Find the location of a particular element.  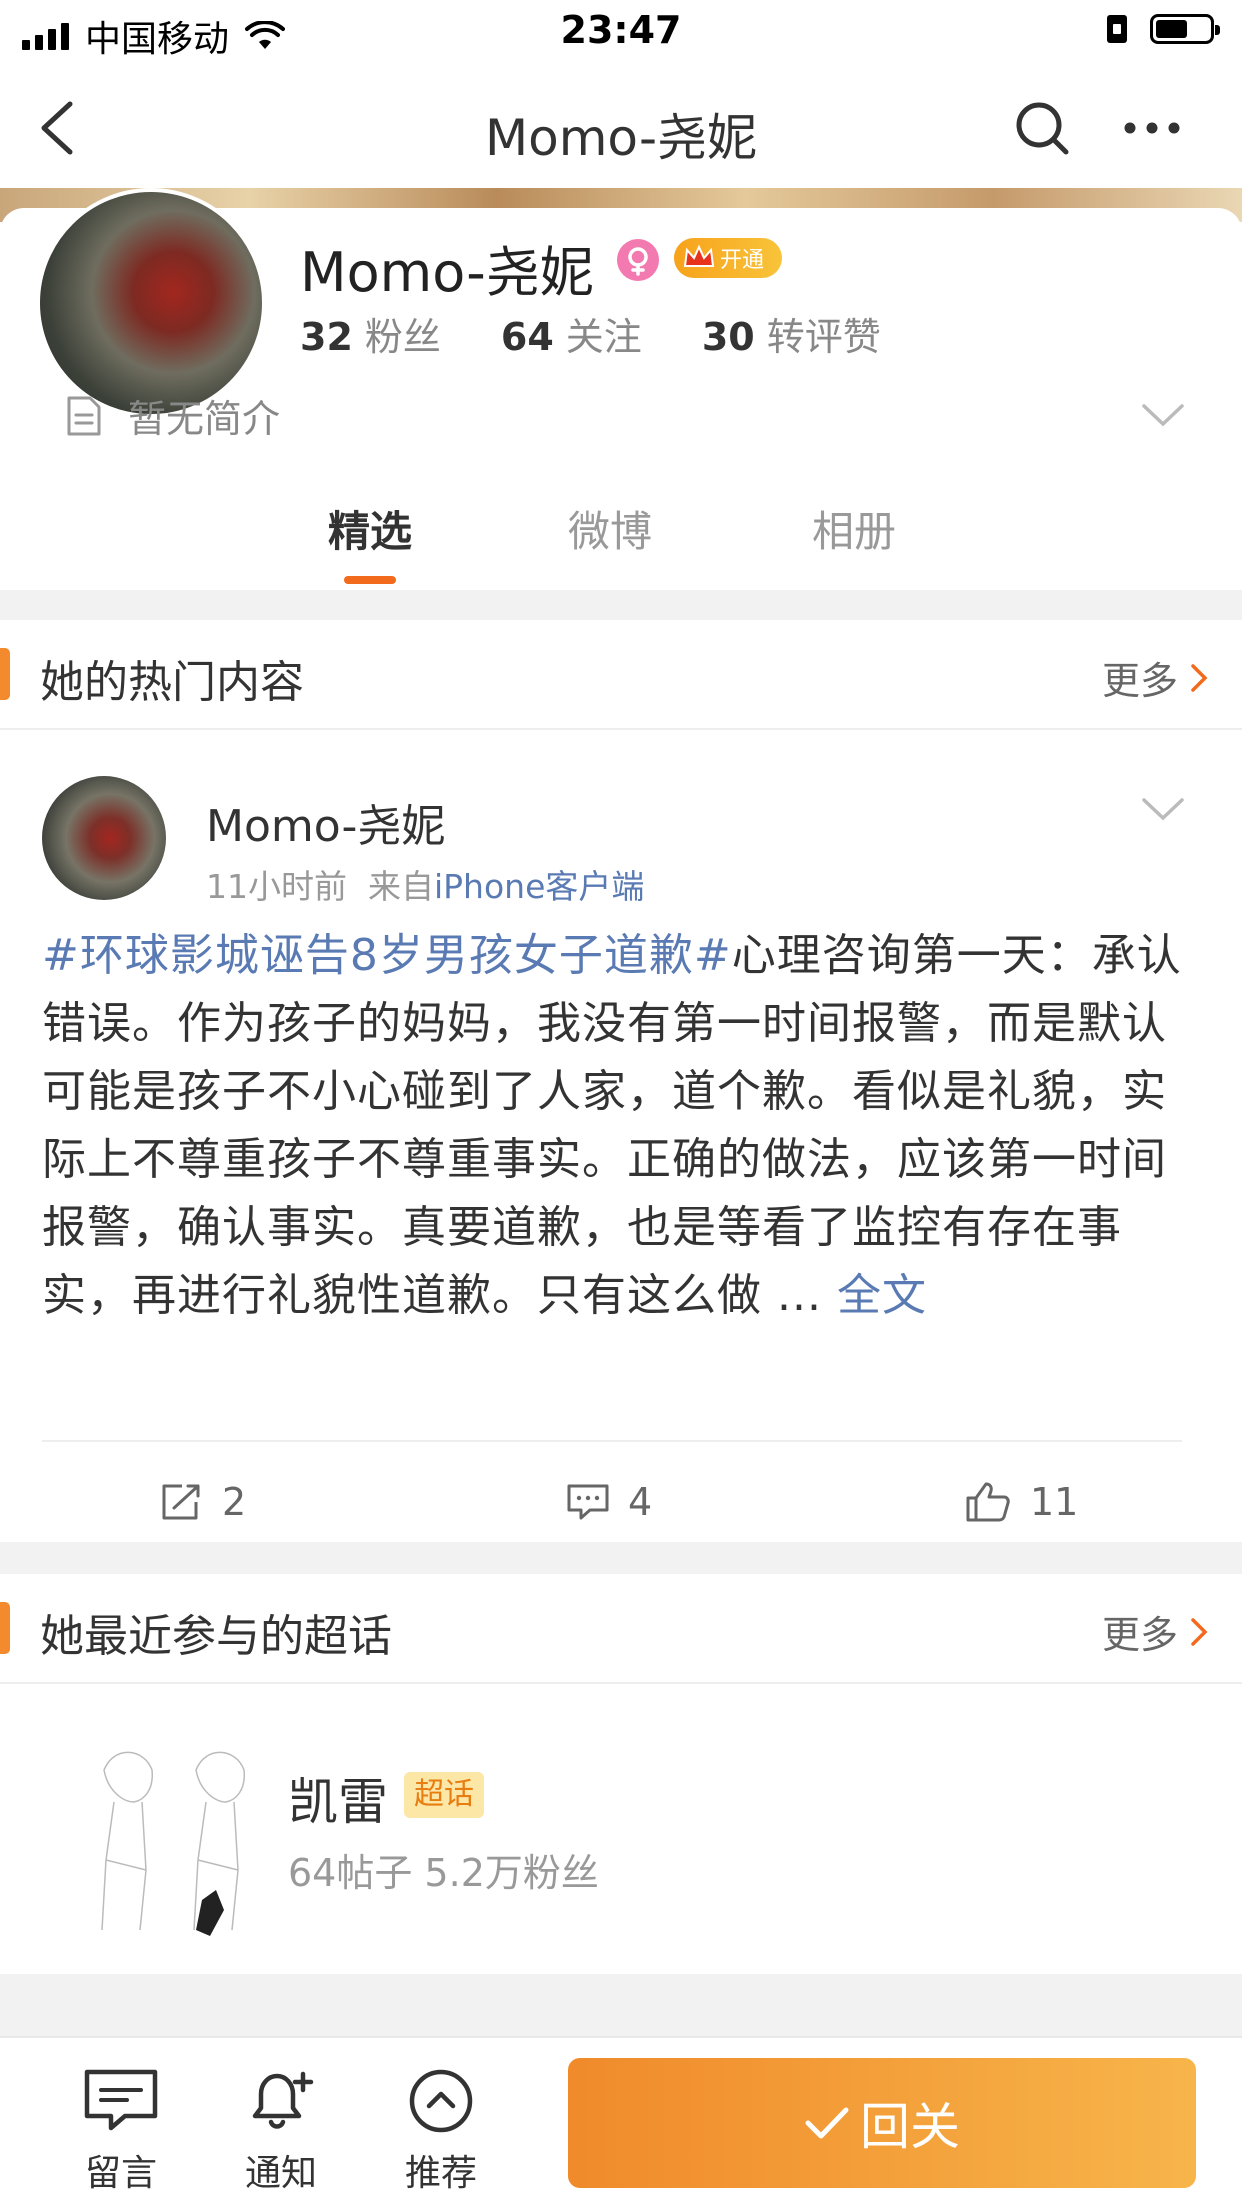

bio-row: 暂无简介 is located at coordinates (173, 415).